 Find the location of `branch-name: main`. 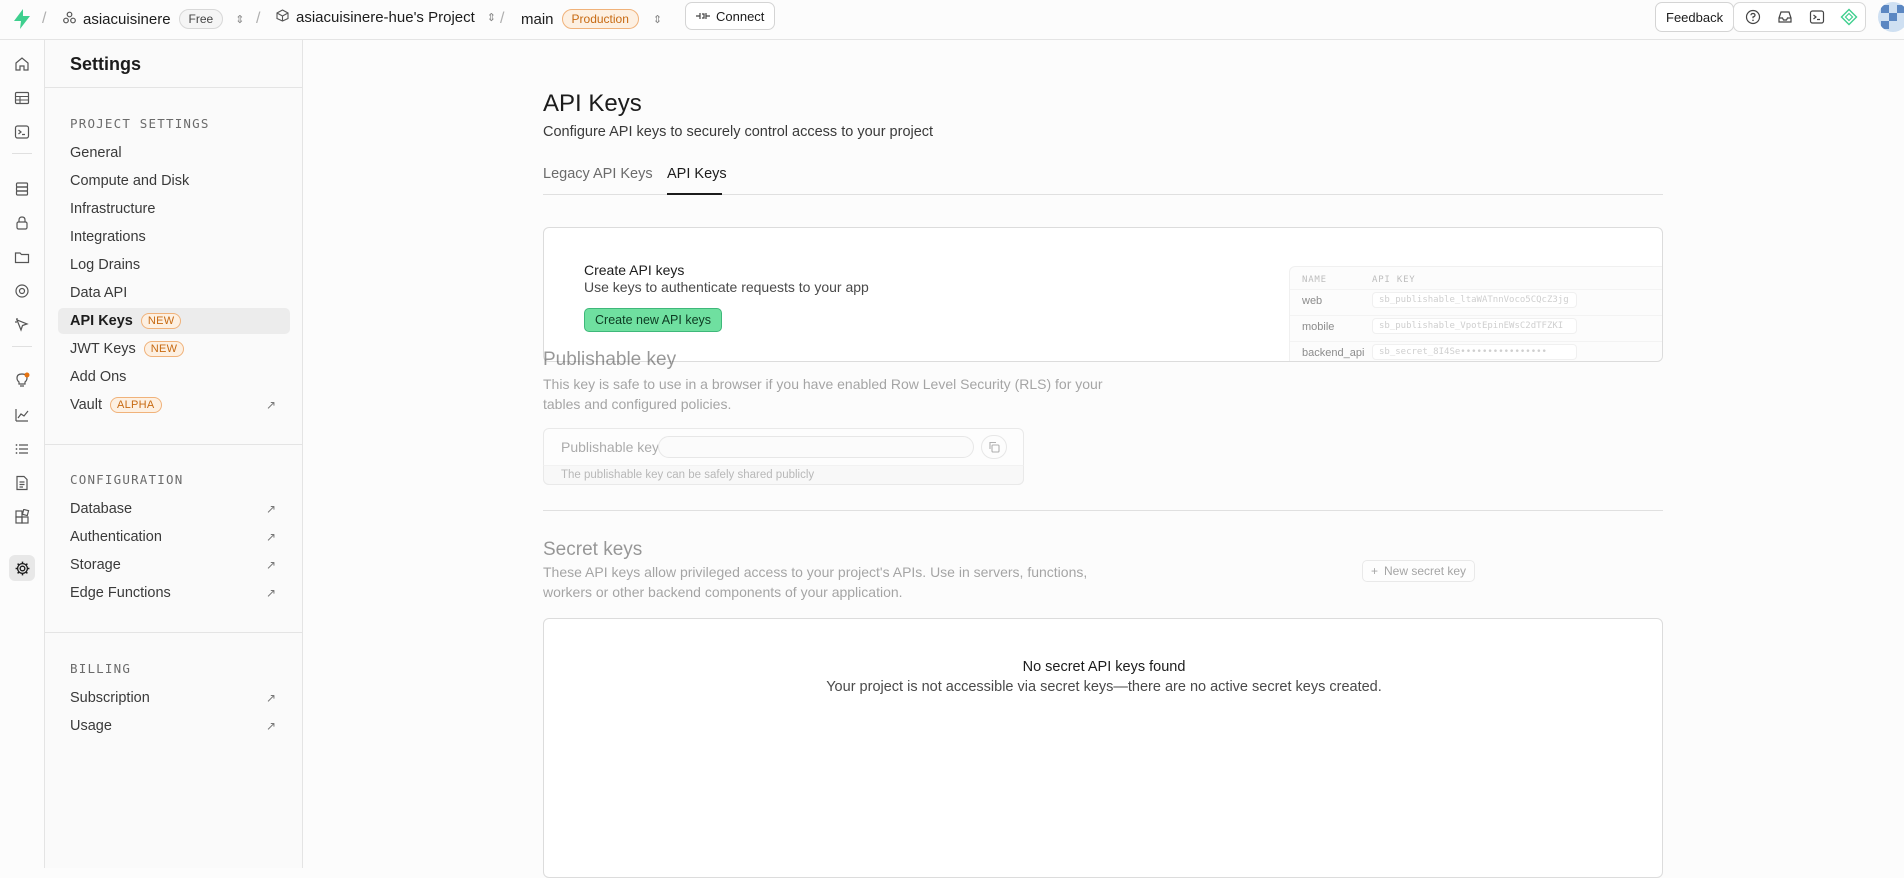

branch-name: main is located at coordinates (537, 19).